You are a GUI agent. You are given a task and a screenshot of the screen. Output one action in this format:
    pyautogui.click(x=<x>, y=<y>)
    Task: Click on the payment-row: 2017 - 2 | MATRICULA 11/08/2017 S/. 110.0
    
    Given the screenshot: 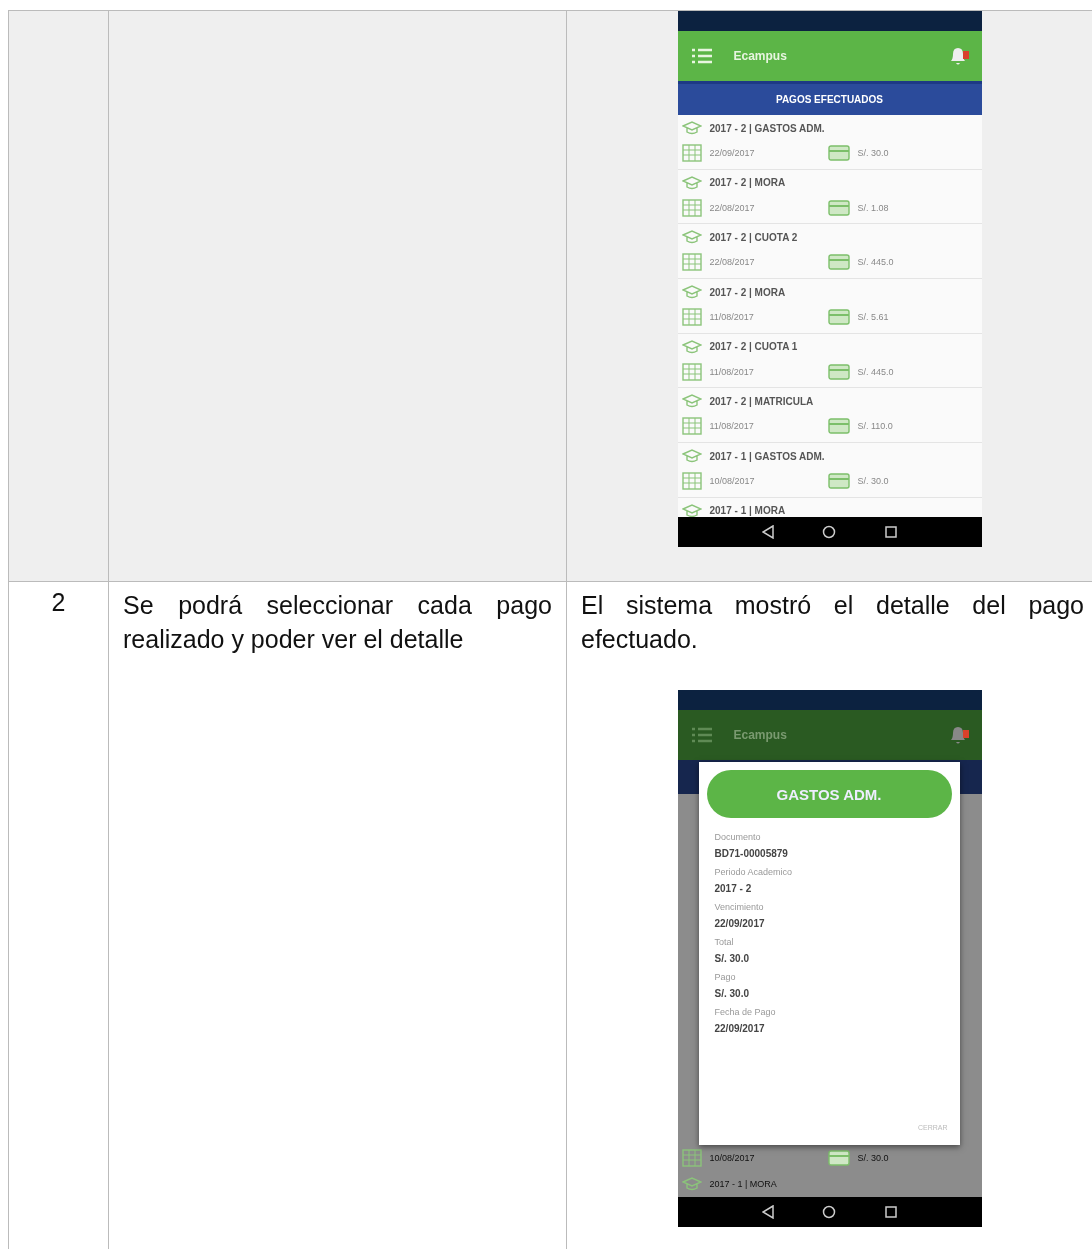 What is the action you would take?
    pyautogui.click(x=829, y=416)
    